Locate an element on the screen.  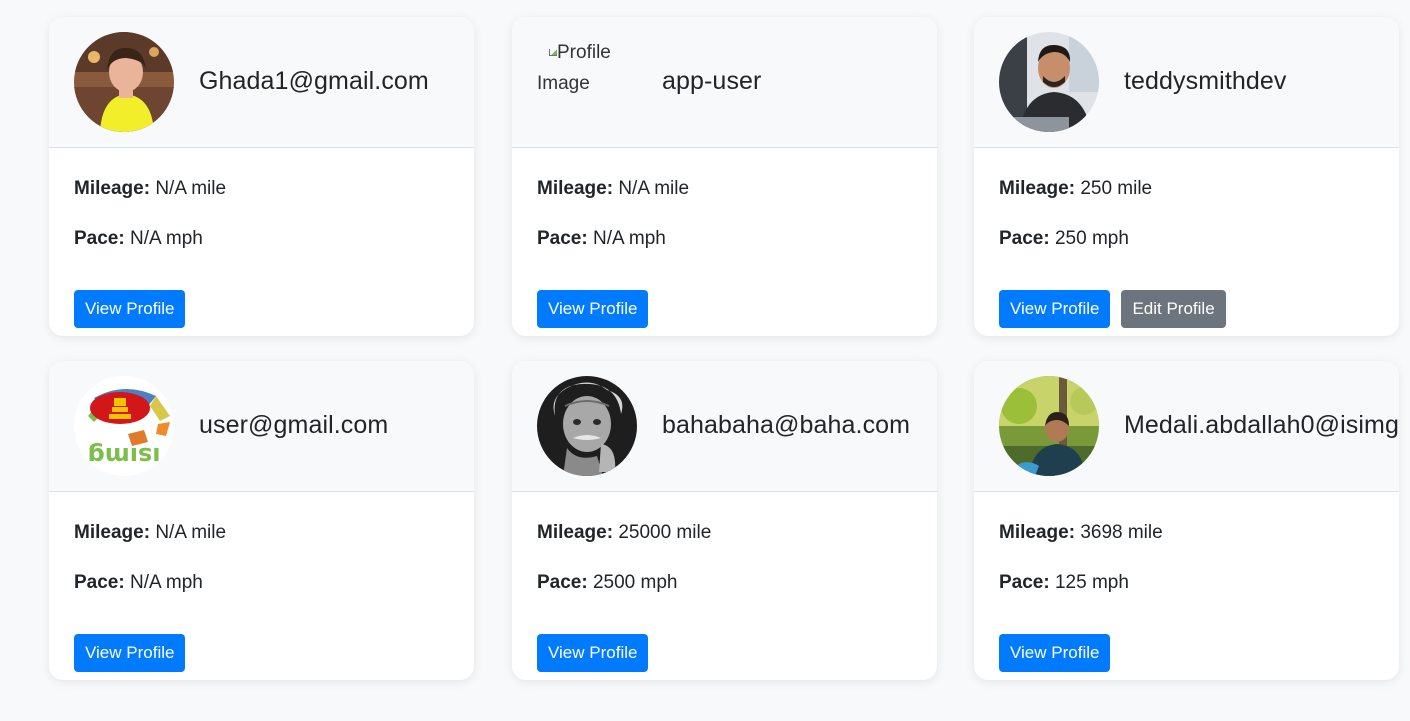
username: teddysmithdev is located at coordinates (1205, 81).